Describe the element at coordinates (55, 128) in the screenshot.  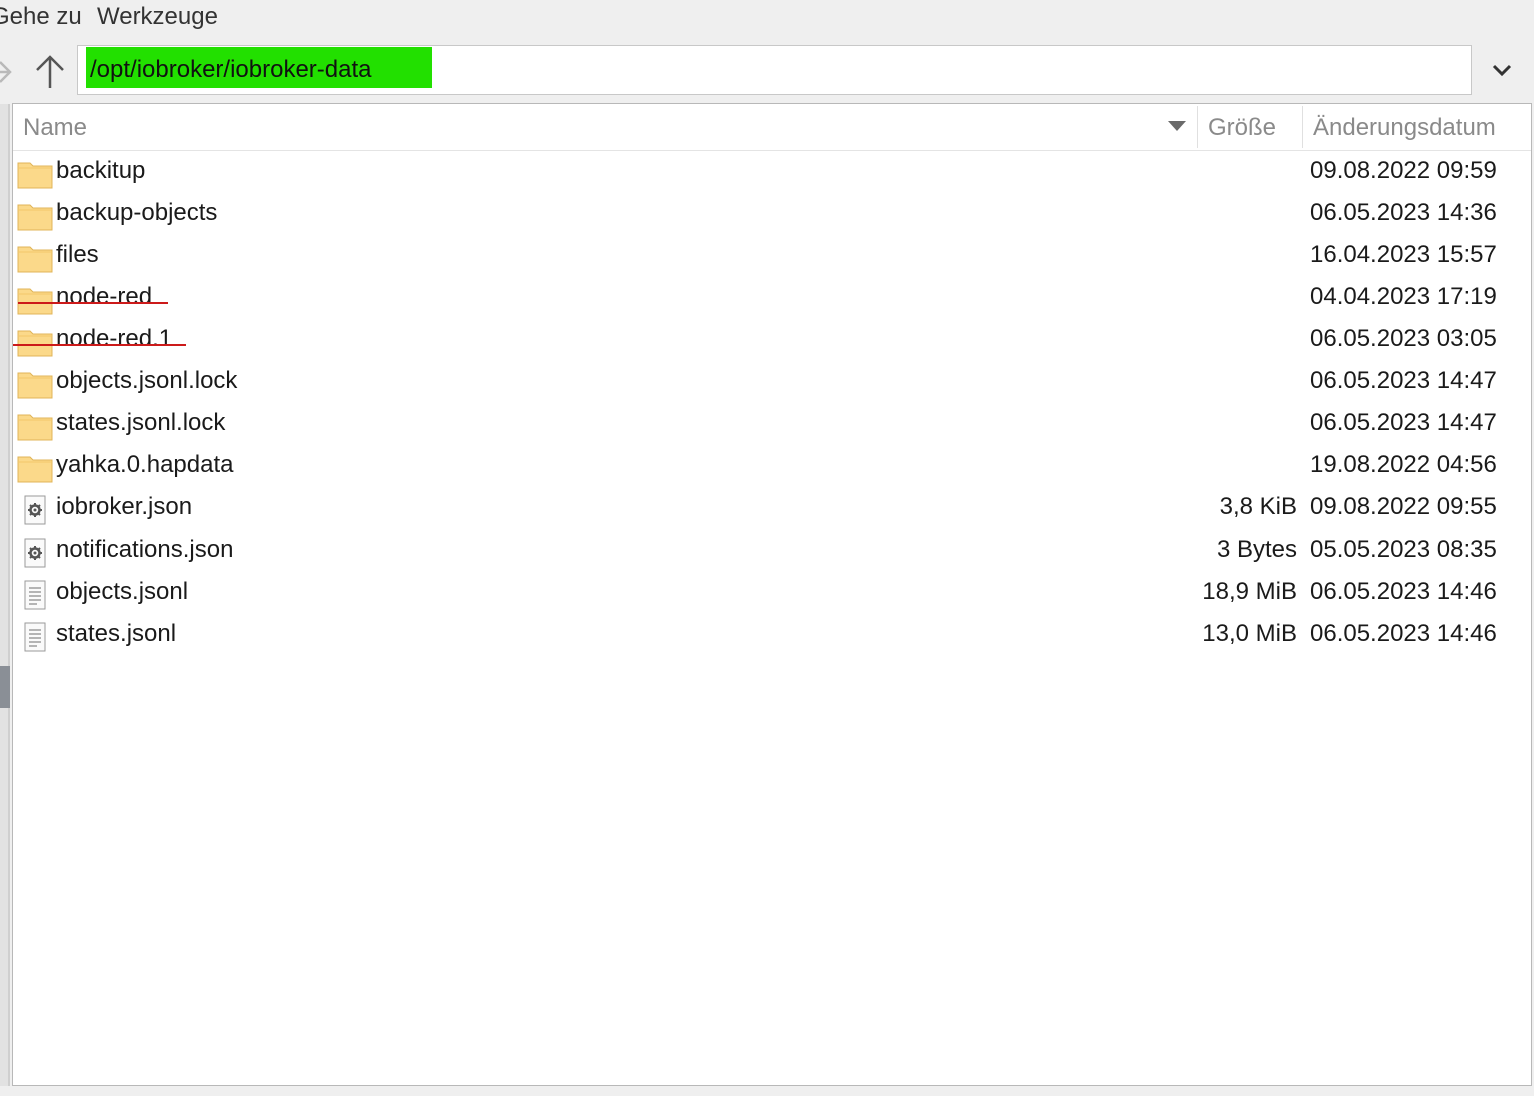
I see `column-header-name: Name` at that location.